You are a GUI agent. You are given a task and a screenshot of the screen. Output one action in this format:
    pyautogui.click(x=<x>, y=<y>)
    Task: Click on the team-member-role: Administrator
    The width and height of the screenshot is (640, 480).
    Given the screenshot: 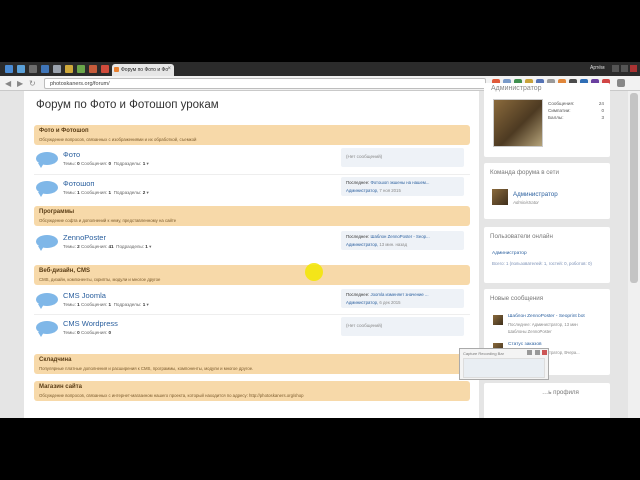 What is the action you would take?
    pyautogui.click(x=526, y=202)
    